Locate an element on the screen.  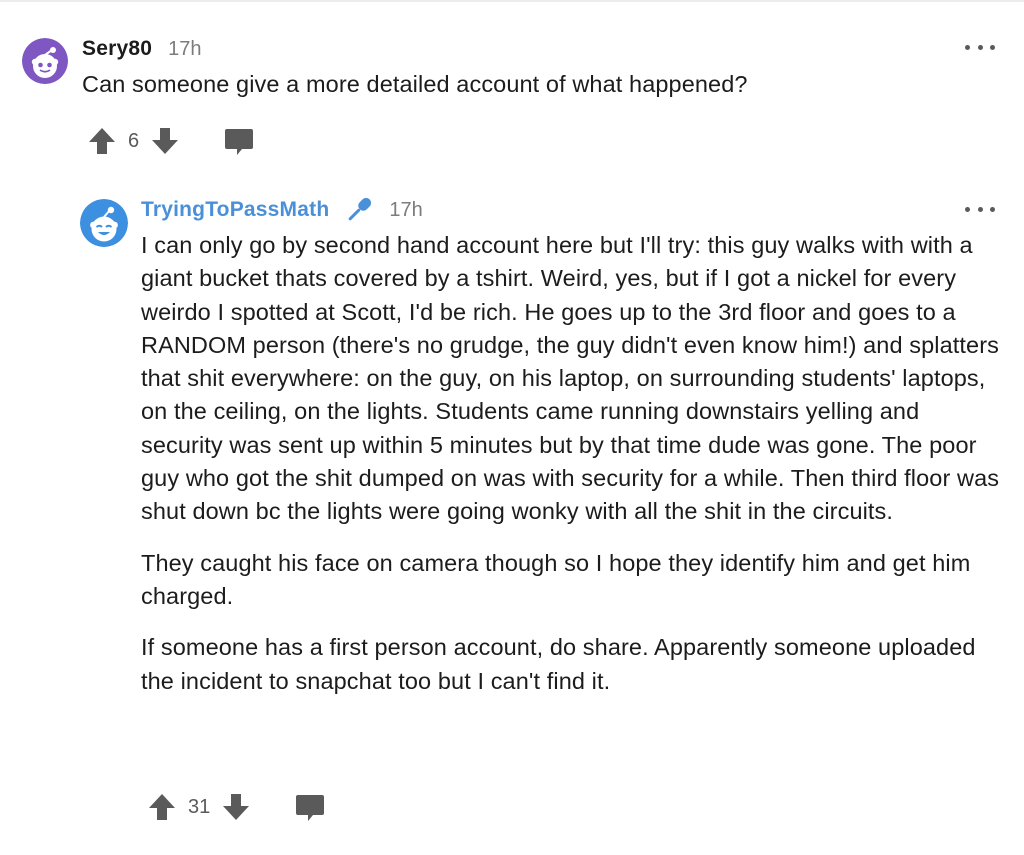
microphone-icon is located at coordinates (360, 209).